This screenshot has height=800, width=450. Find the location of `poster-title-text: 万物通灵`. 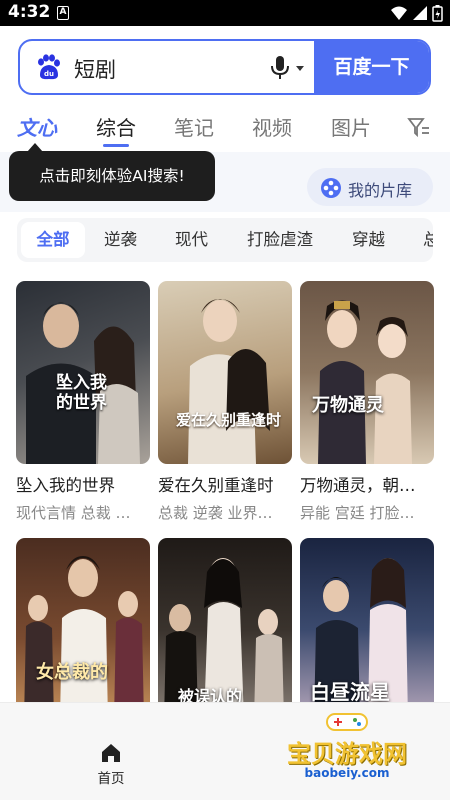

poster-title-text: 万物通灵 is located at coordinates (348, 405).